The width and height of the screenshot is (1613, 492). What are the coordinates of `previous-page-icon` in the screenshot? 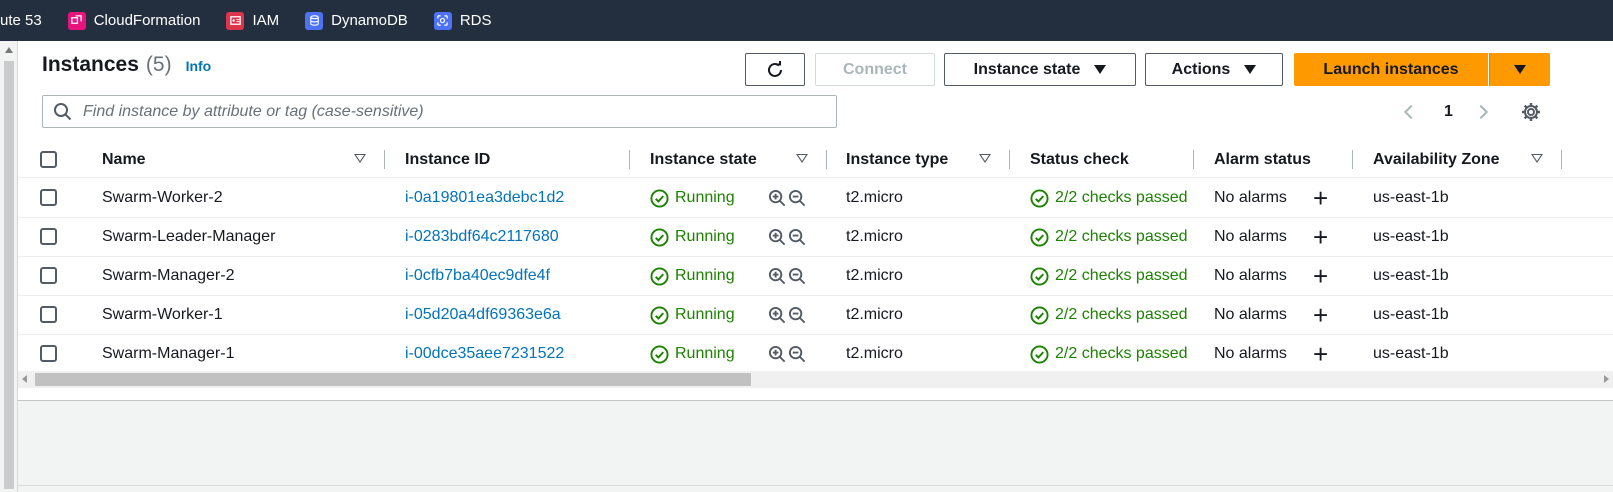 It's located at (1411, 111).